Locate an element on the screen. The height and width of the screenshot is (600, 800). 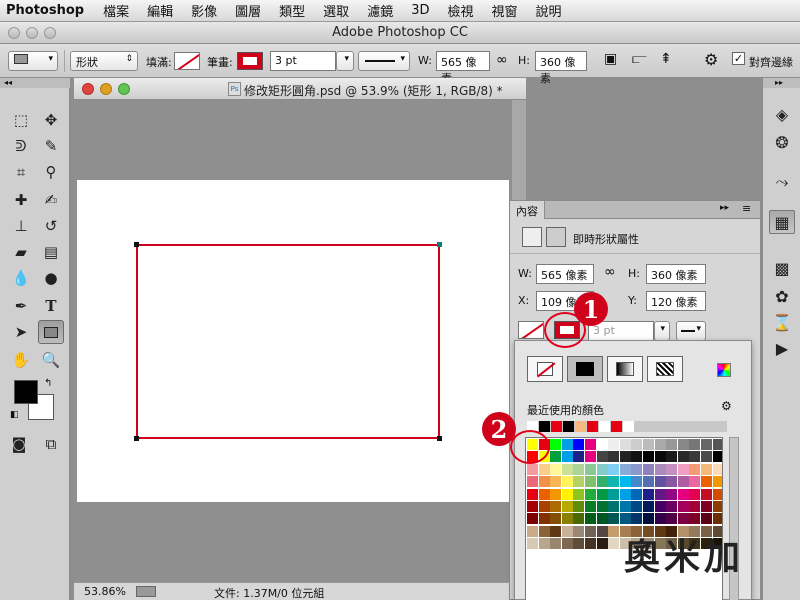
eyedropper-tool-icon: ⚲ is located at coordinates (51, 172).